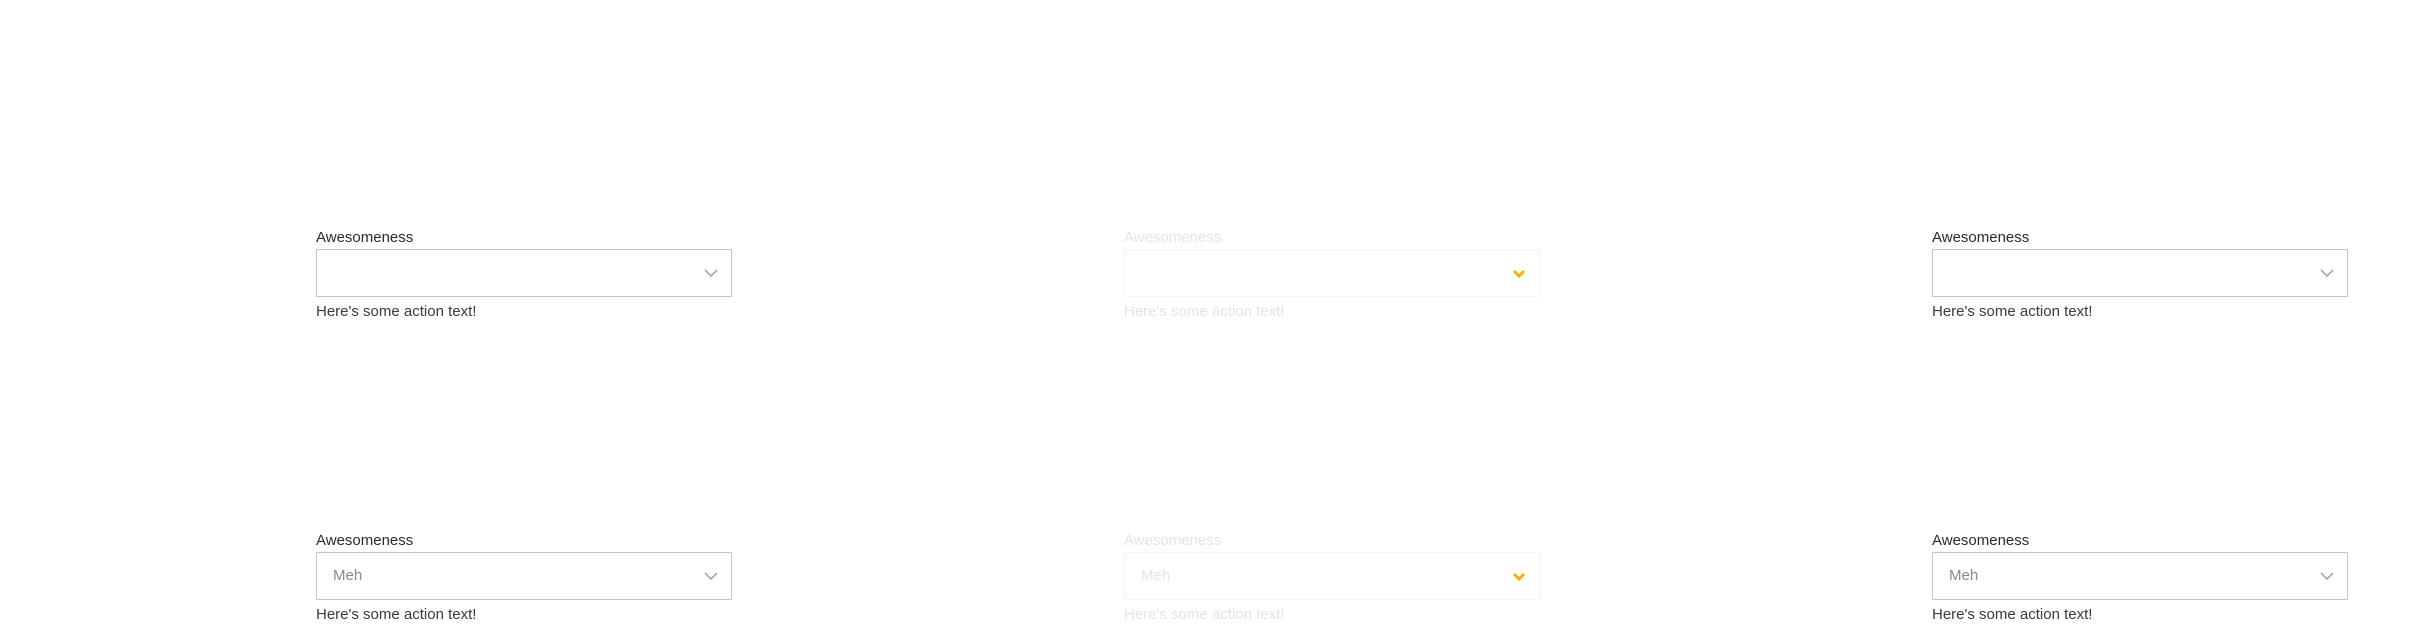 This screenshot has height=644, width=2424. I want to click on select-field-3: Awesomeness Here's some action text!, so click(2140, 275).